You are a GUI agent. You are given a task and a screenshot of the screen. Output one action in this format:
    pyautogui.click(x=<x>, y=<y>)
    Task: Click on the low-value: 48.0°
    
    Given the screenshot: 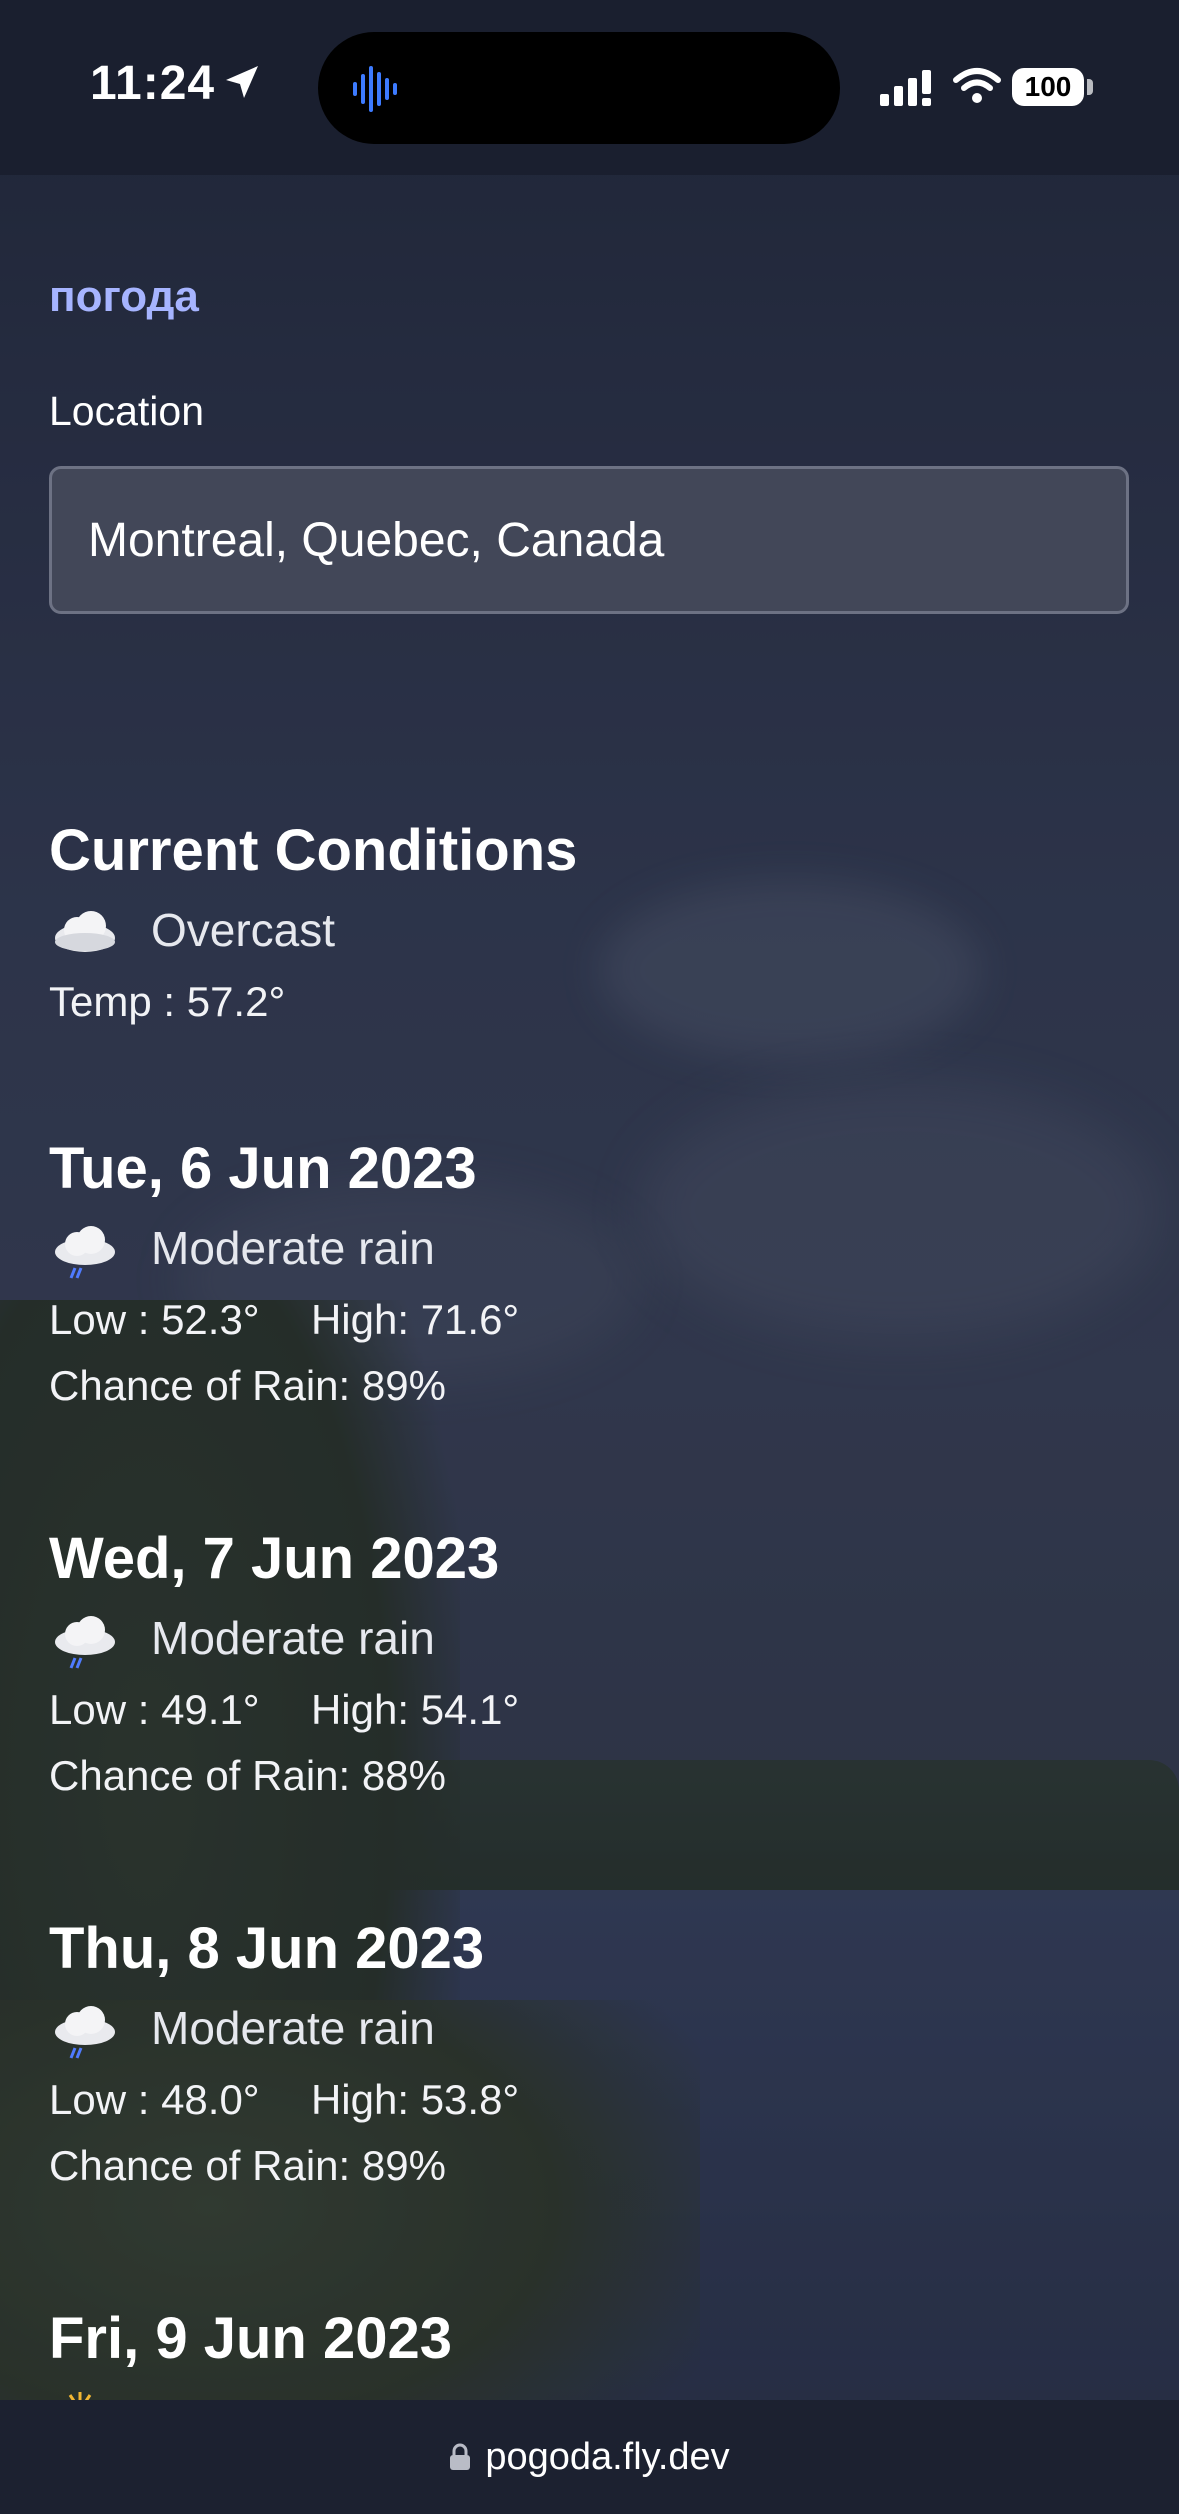 What is the action you would take?
    pyautogui.click(x=210, y=2099)
    